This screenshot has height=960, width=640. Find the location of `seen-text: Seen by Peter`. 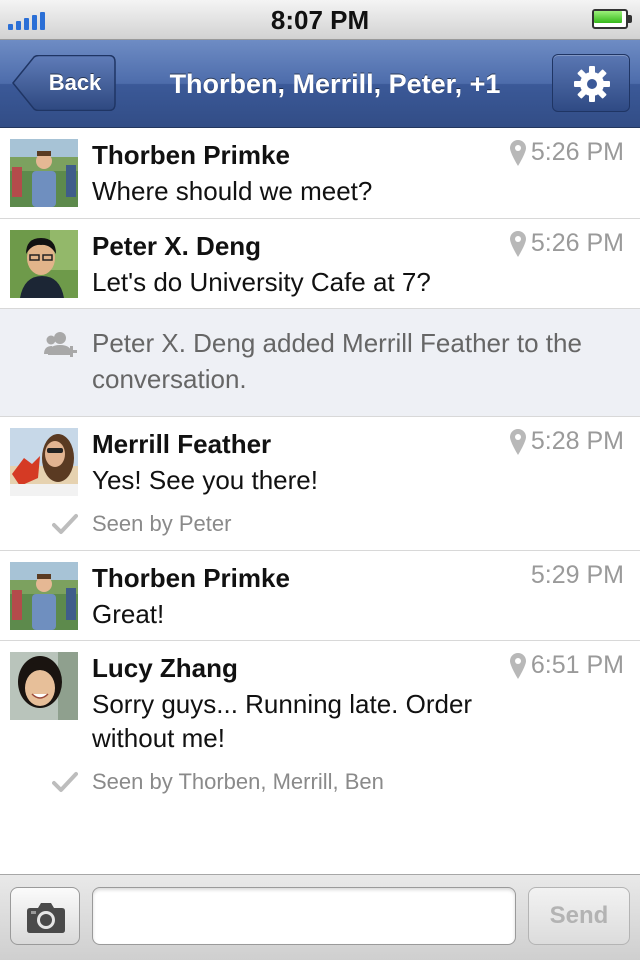

seen-text: Seen by Peter is located at coordinates (162, 523).